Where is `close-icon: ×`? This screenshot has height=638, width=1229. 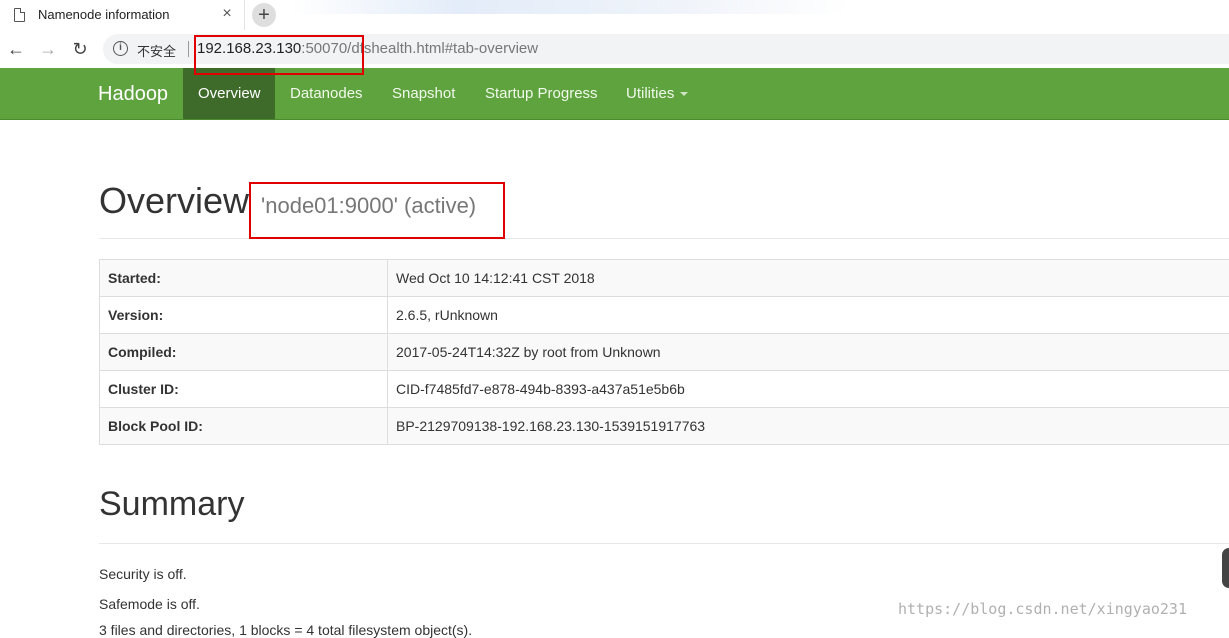
close-icon: × is located at coordinates (227, 14).